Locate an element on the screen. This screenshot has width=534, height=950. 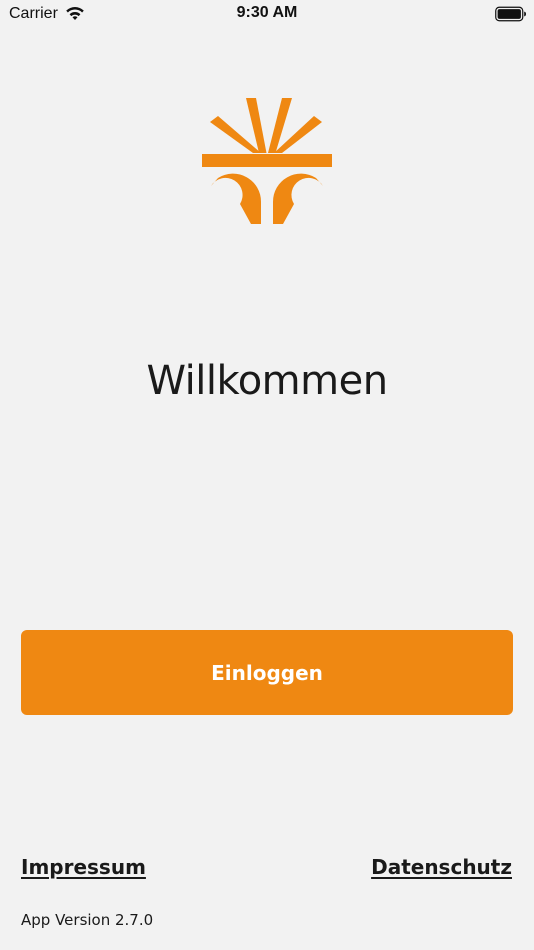
status-bar: Carrier 9:30 AM is located at coordinates (267, 14).